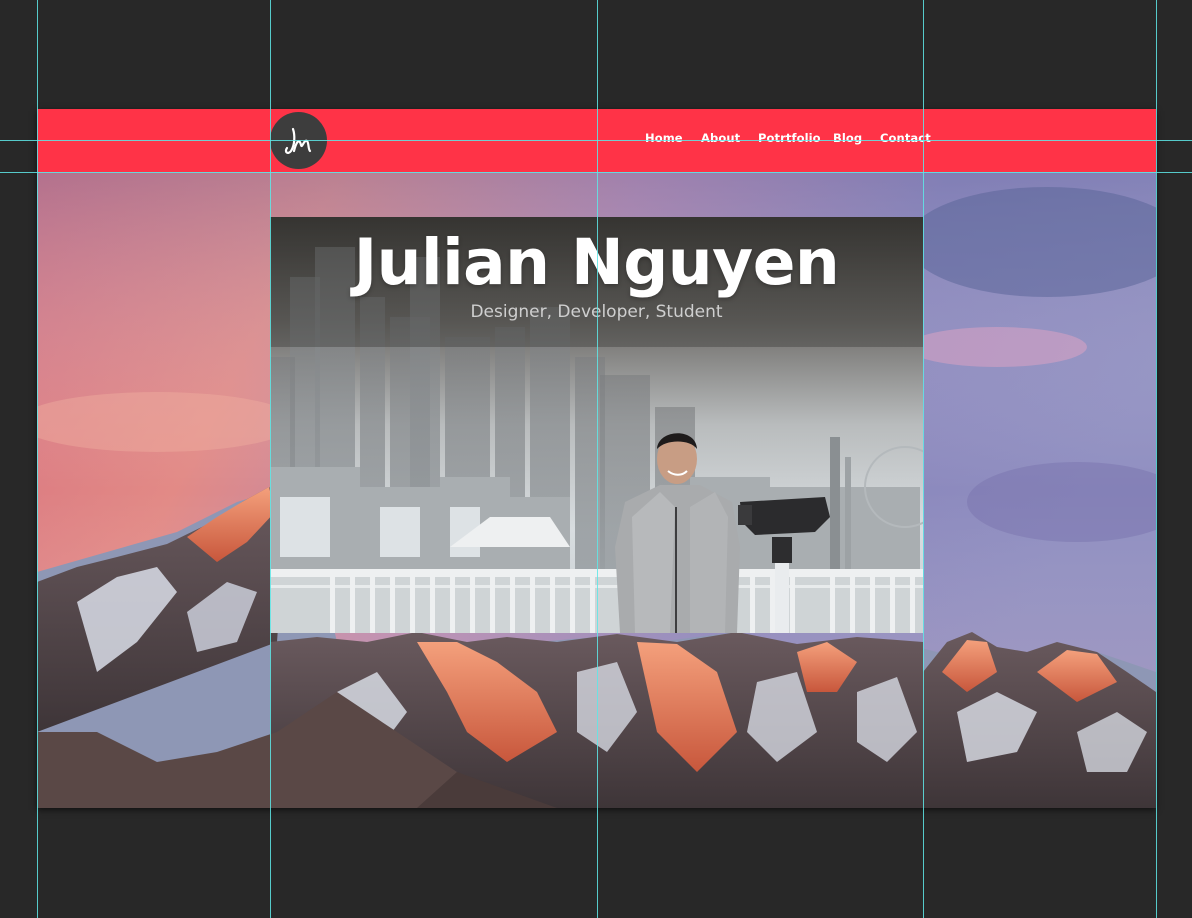 The image size is (1192, 918). What do you see at coordinates (720, 138) in the screenshot?
I see `nav-about: About` at bounding box center [720, 138].